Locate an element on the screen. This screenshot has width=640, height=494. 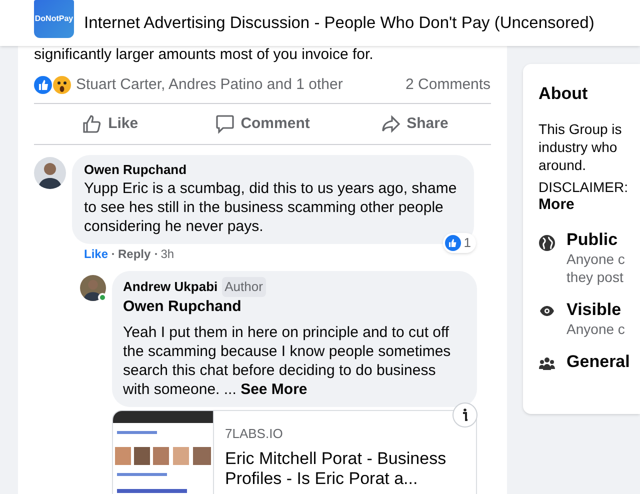
share-action-button: Share is located at coordinates (414, 124).